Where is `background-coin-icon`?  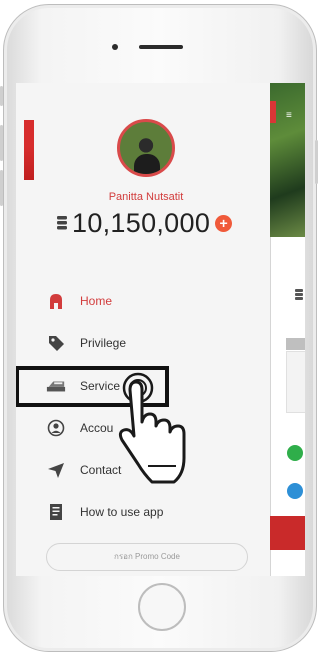
background-coin-icon is located at coordinates (299, 294).